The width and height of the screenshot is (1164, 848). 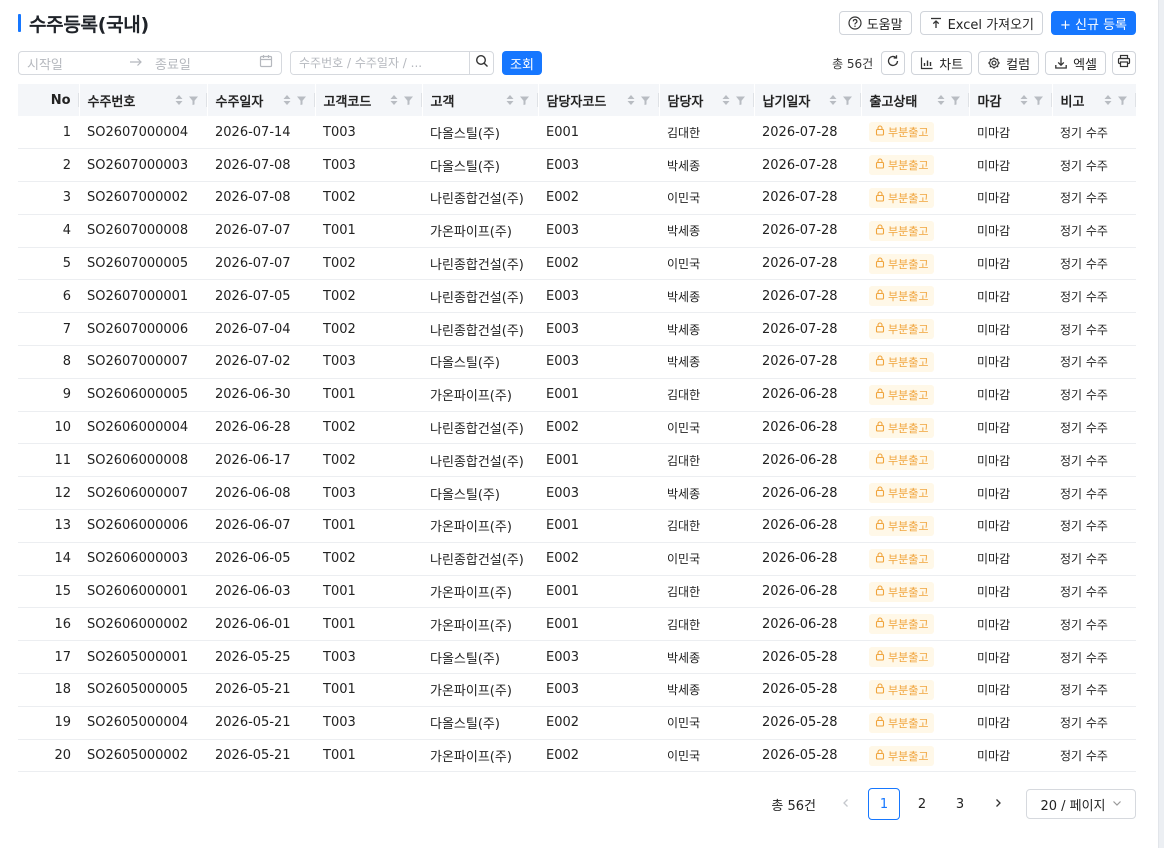 What do you see at coordinates (1011, 100) in the screenshot?
I see `column-header: 마감` at bounding box center [1011, 100].